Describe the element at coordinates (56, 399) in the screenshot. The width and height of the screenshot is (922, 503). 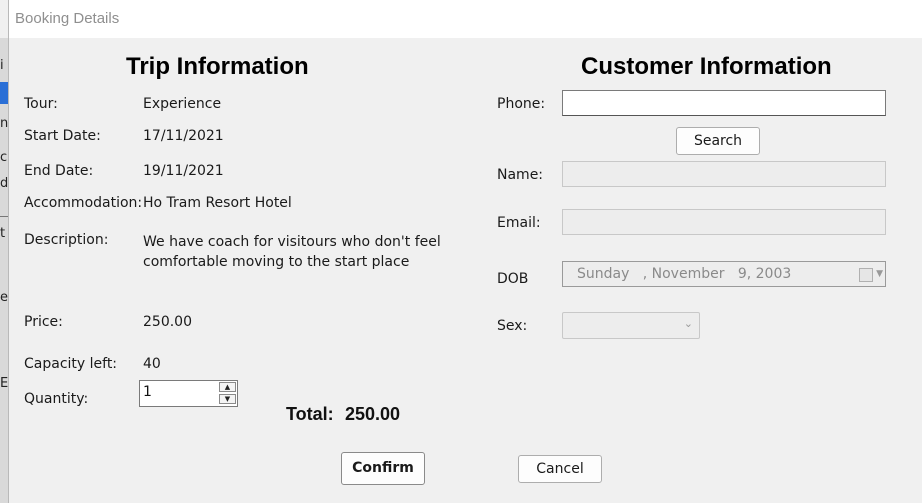
I see `quantity-label: Quantity:` at that location.